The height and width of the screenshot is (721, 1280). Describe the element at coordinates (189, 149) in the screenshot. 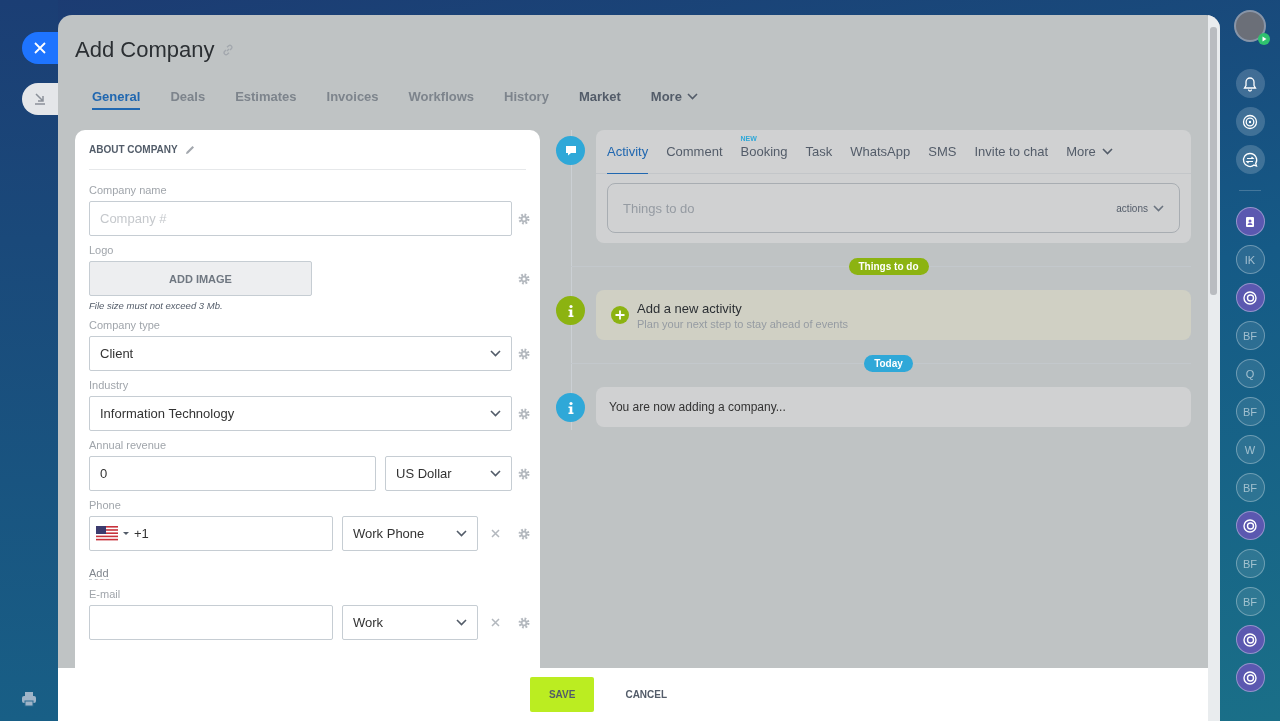

I see `pencil-icon` at that location.